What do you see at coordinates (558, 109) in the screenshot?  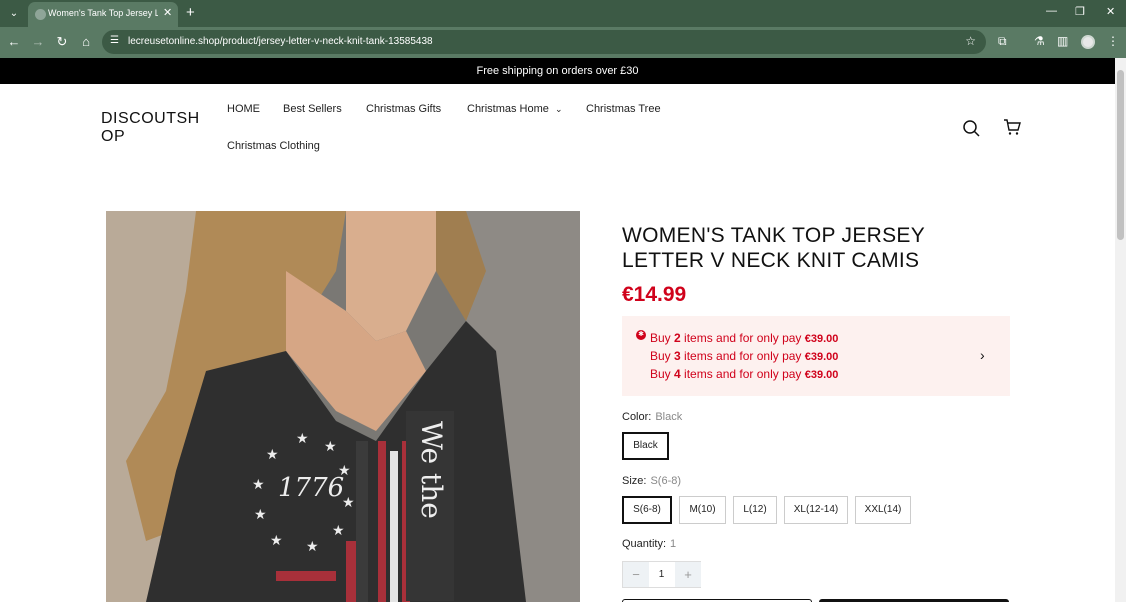 I see `chevron-down-icon: ⌄` at bounding box center [558, 109].